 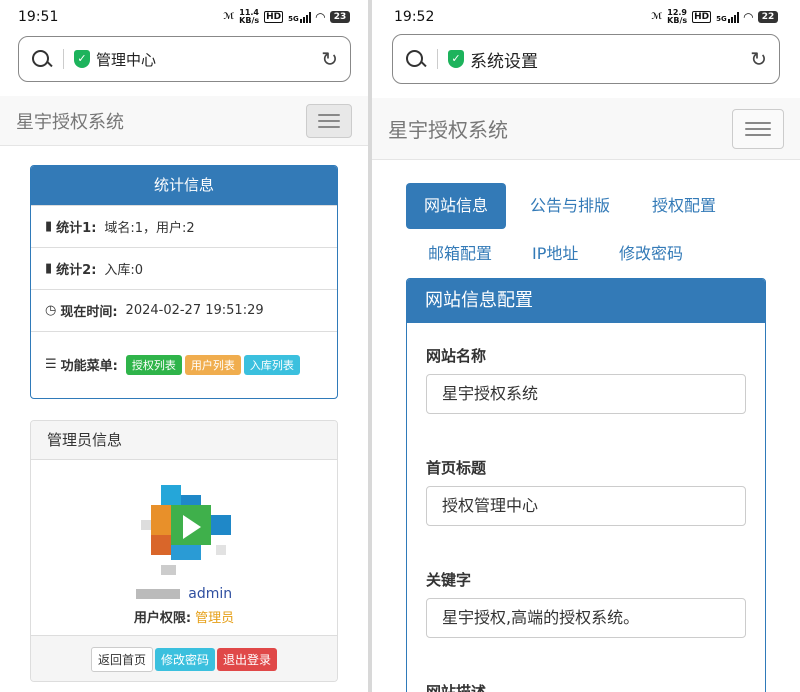 What do you see at coordinates (570, 206) in the screenshot?
I see `tab-announcement-layout: 公告与排版` at bounding box center [570, 206].